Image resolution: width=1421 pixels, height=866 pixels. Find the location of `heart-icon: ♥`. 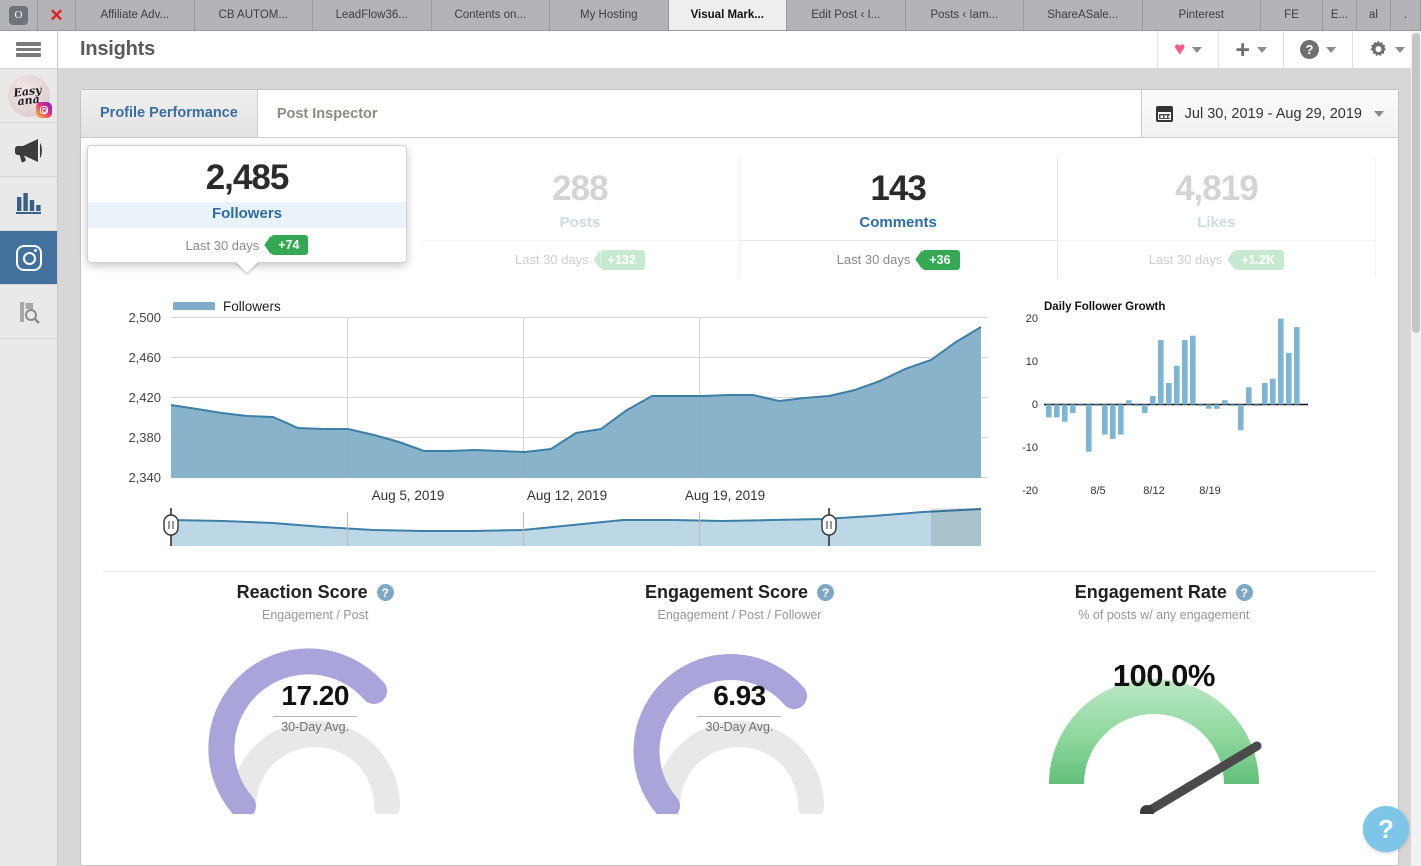

heart-icon: ♥ is located at coordinates (1180, 49).